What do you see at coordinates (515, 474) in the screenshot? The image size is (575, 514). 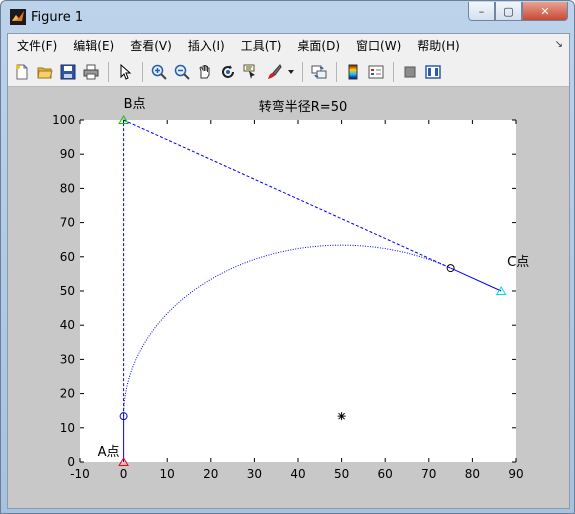 I see `x-tick-label: 90` at bounding box center [515, 474].